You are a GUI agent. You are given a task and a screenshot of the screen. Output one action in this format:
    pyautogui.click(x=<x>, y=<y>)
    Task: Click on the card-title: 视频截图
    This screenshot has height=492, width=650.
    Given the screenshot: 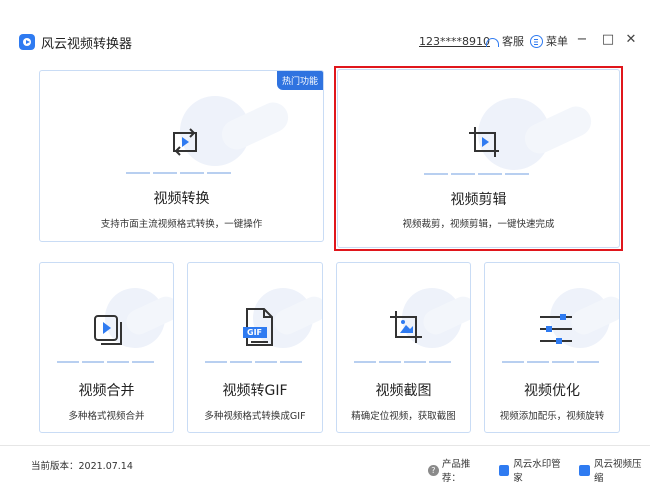 What is the action you would take?
    pyautogui.click(x=403, y=391)
    